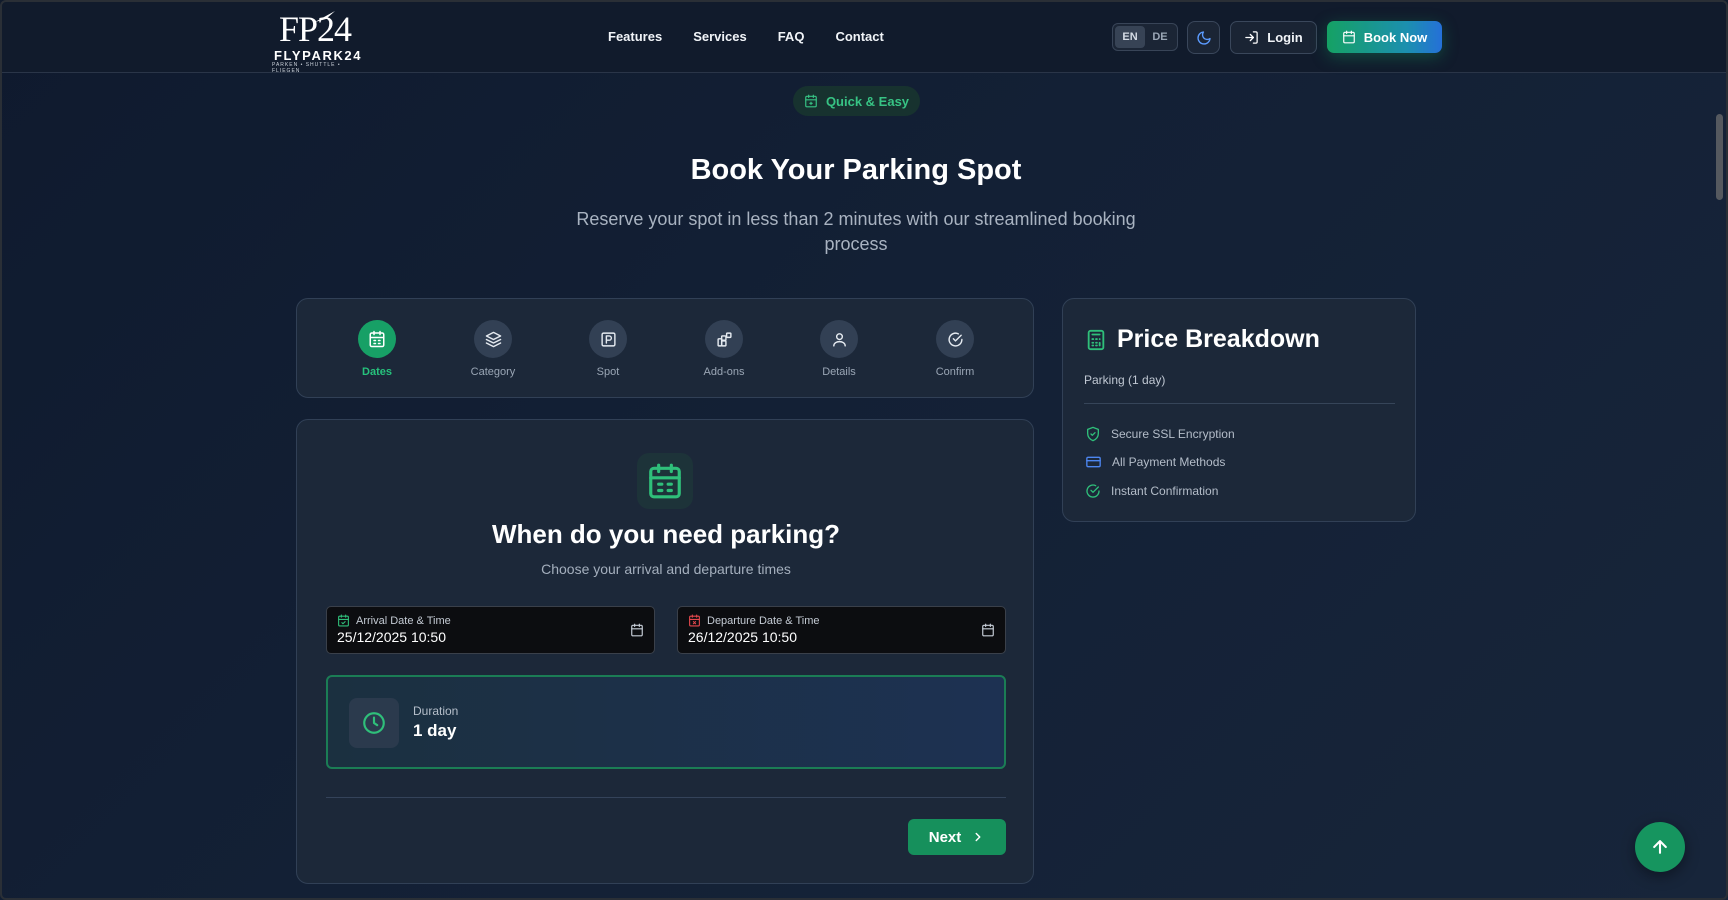  Describe the element at coordinates (1093, 462) in the screenshot. I see `credit-card-icon` at that location.